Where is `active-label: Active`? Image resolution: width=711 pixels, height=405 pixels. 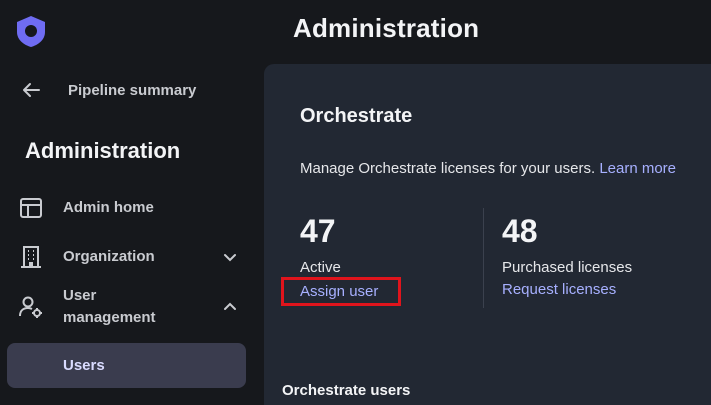
active-label: Active is located at coordinates (320, 267).